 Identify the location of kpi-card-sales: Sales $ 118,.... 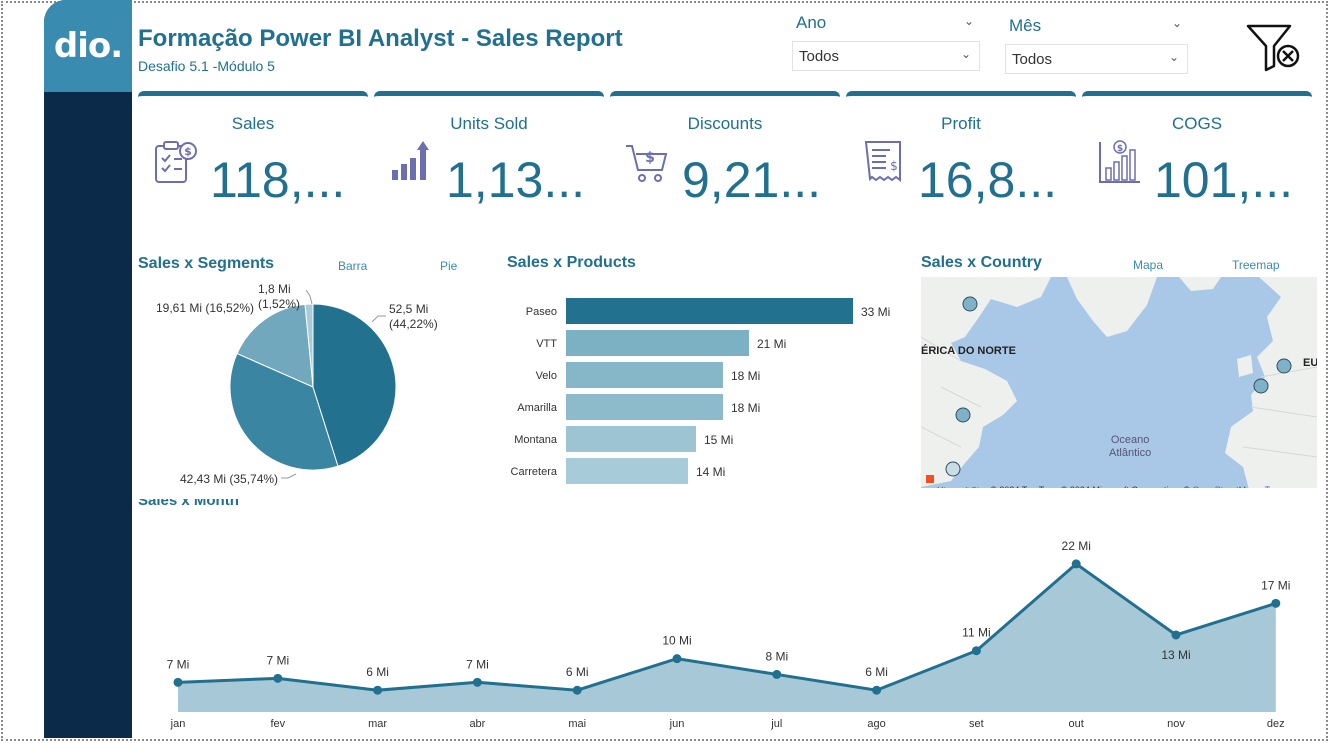
(253, 161).